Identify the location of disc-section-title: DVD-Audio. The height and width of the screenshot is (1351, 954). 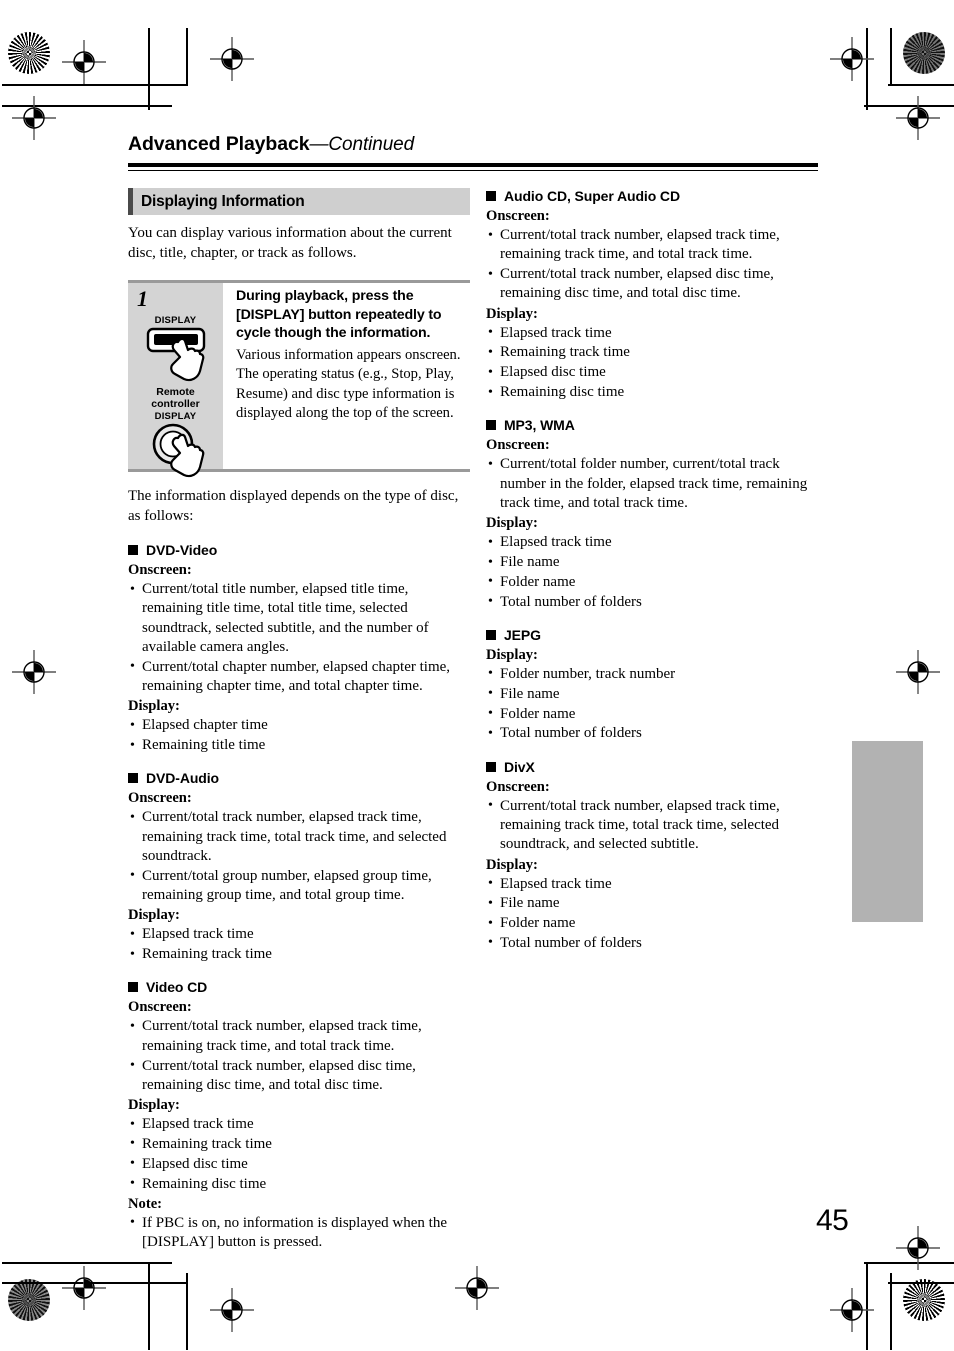
(182, 778).